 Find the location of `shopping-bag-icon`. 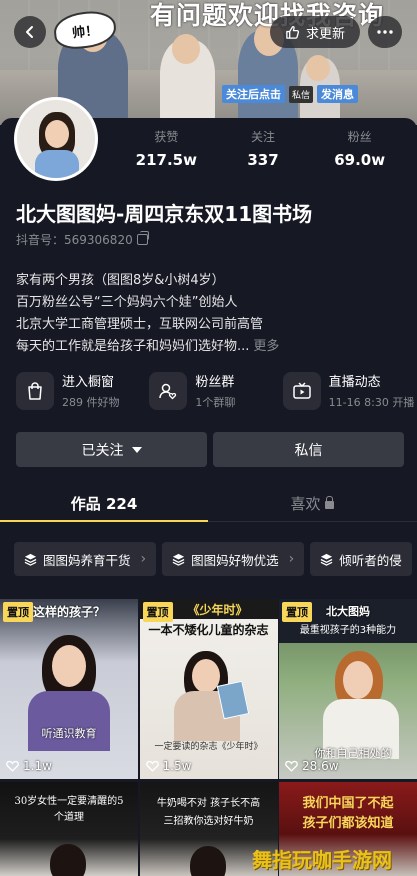

shopping-bag-icon is located at coordinates (35, 390).